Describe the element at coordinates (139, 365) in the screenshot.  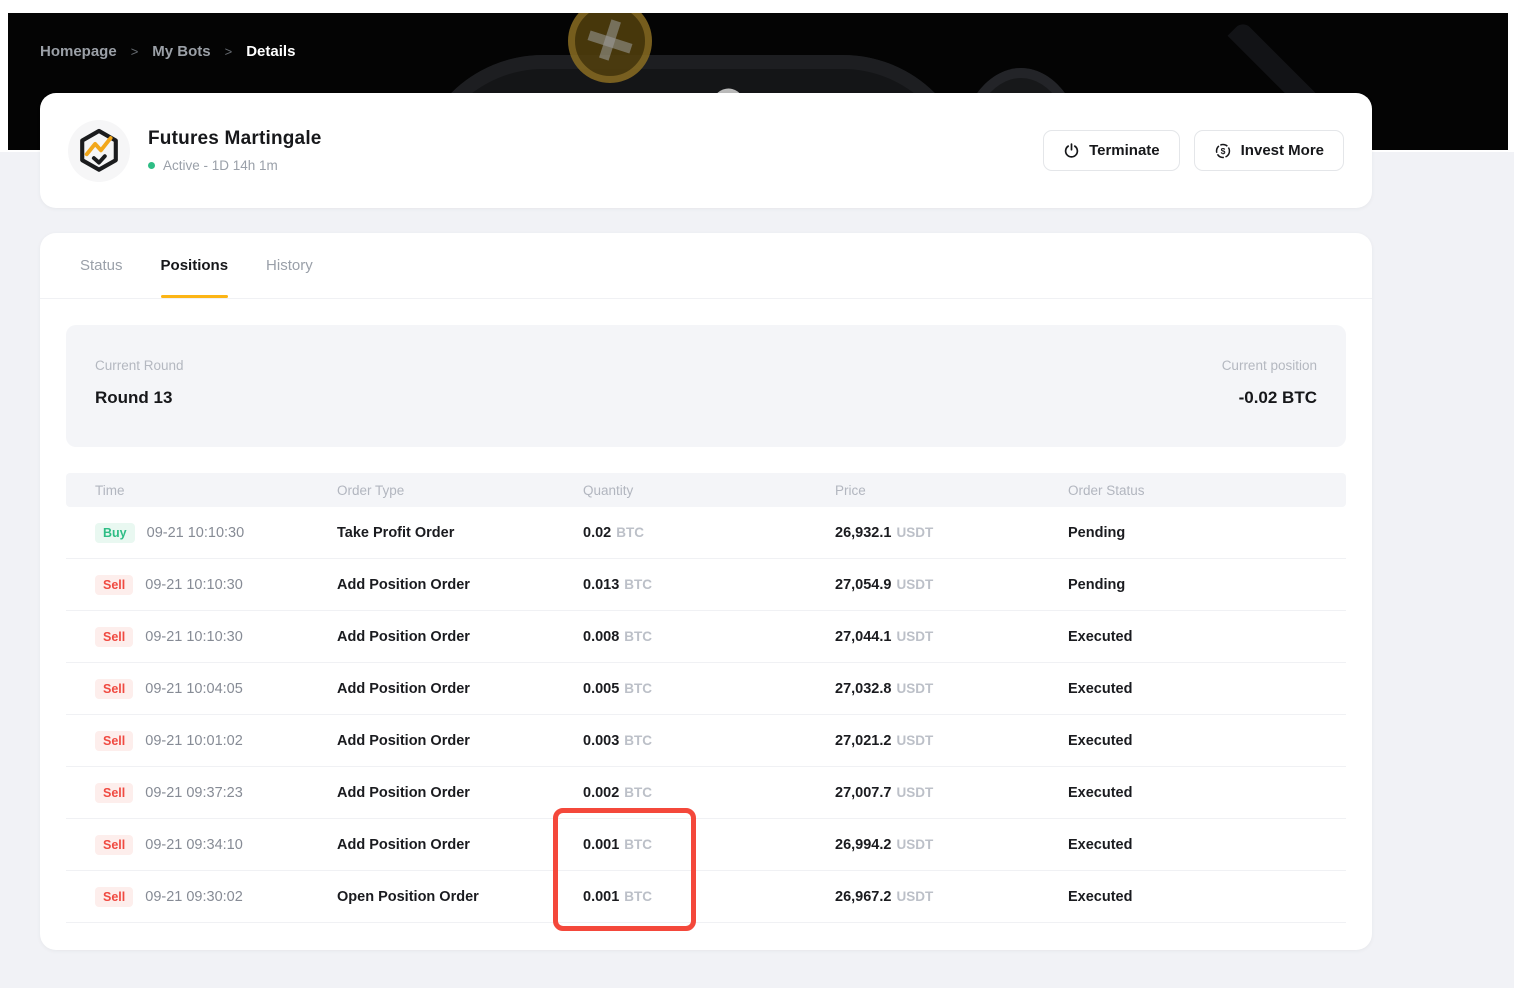
I see `current-round-label: Current Round` at that location.